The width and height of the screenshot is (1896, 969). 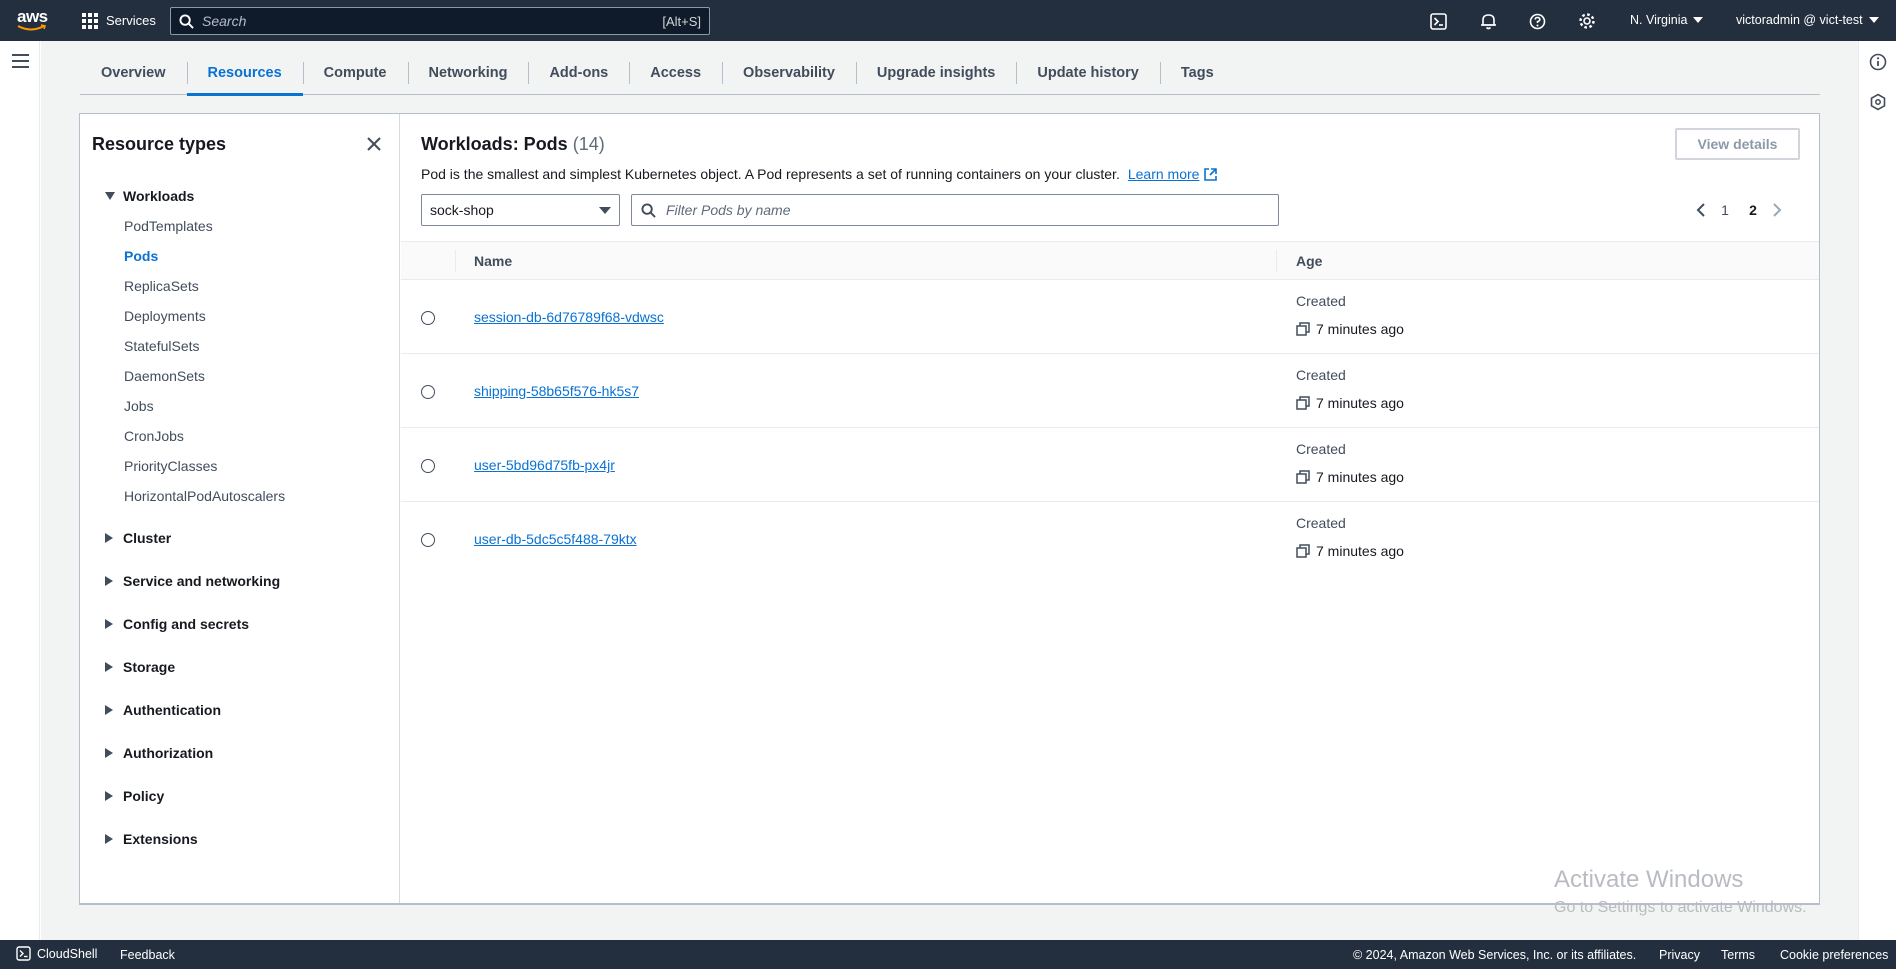 I want to click on sidebar-group-policy: Policy, so click(x=134, y=796).